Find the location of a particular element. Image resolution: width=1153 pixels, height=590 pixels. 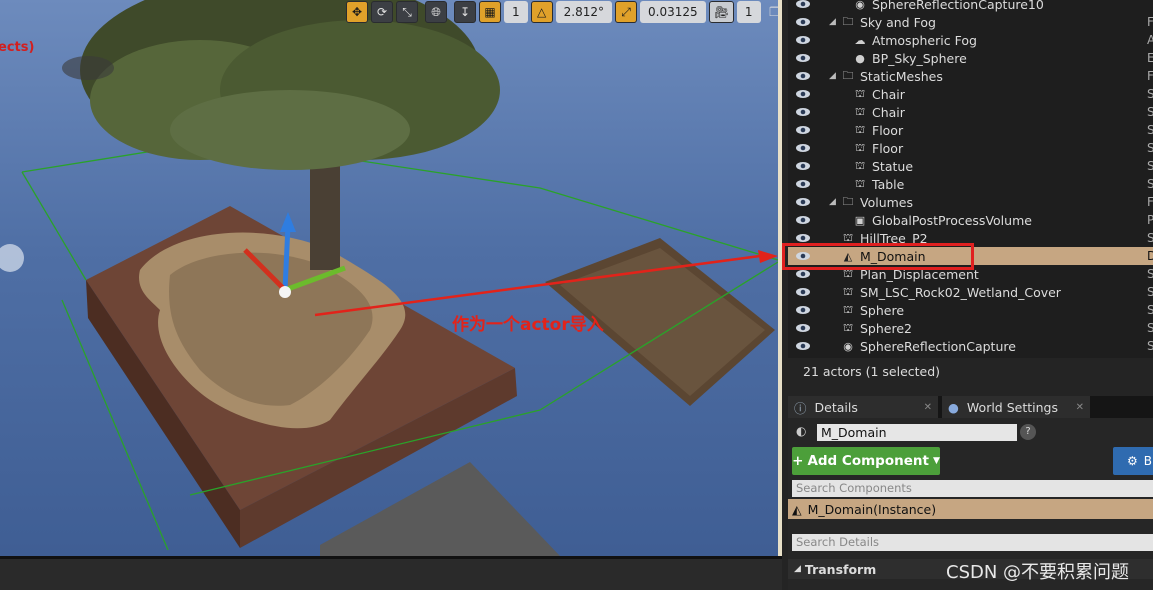

outliner-row: ⛫ SM_LSC_Rock02_Wetland_Cover S is located at coordinates (970, 292).